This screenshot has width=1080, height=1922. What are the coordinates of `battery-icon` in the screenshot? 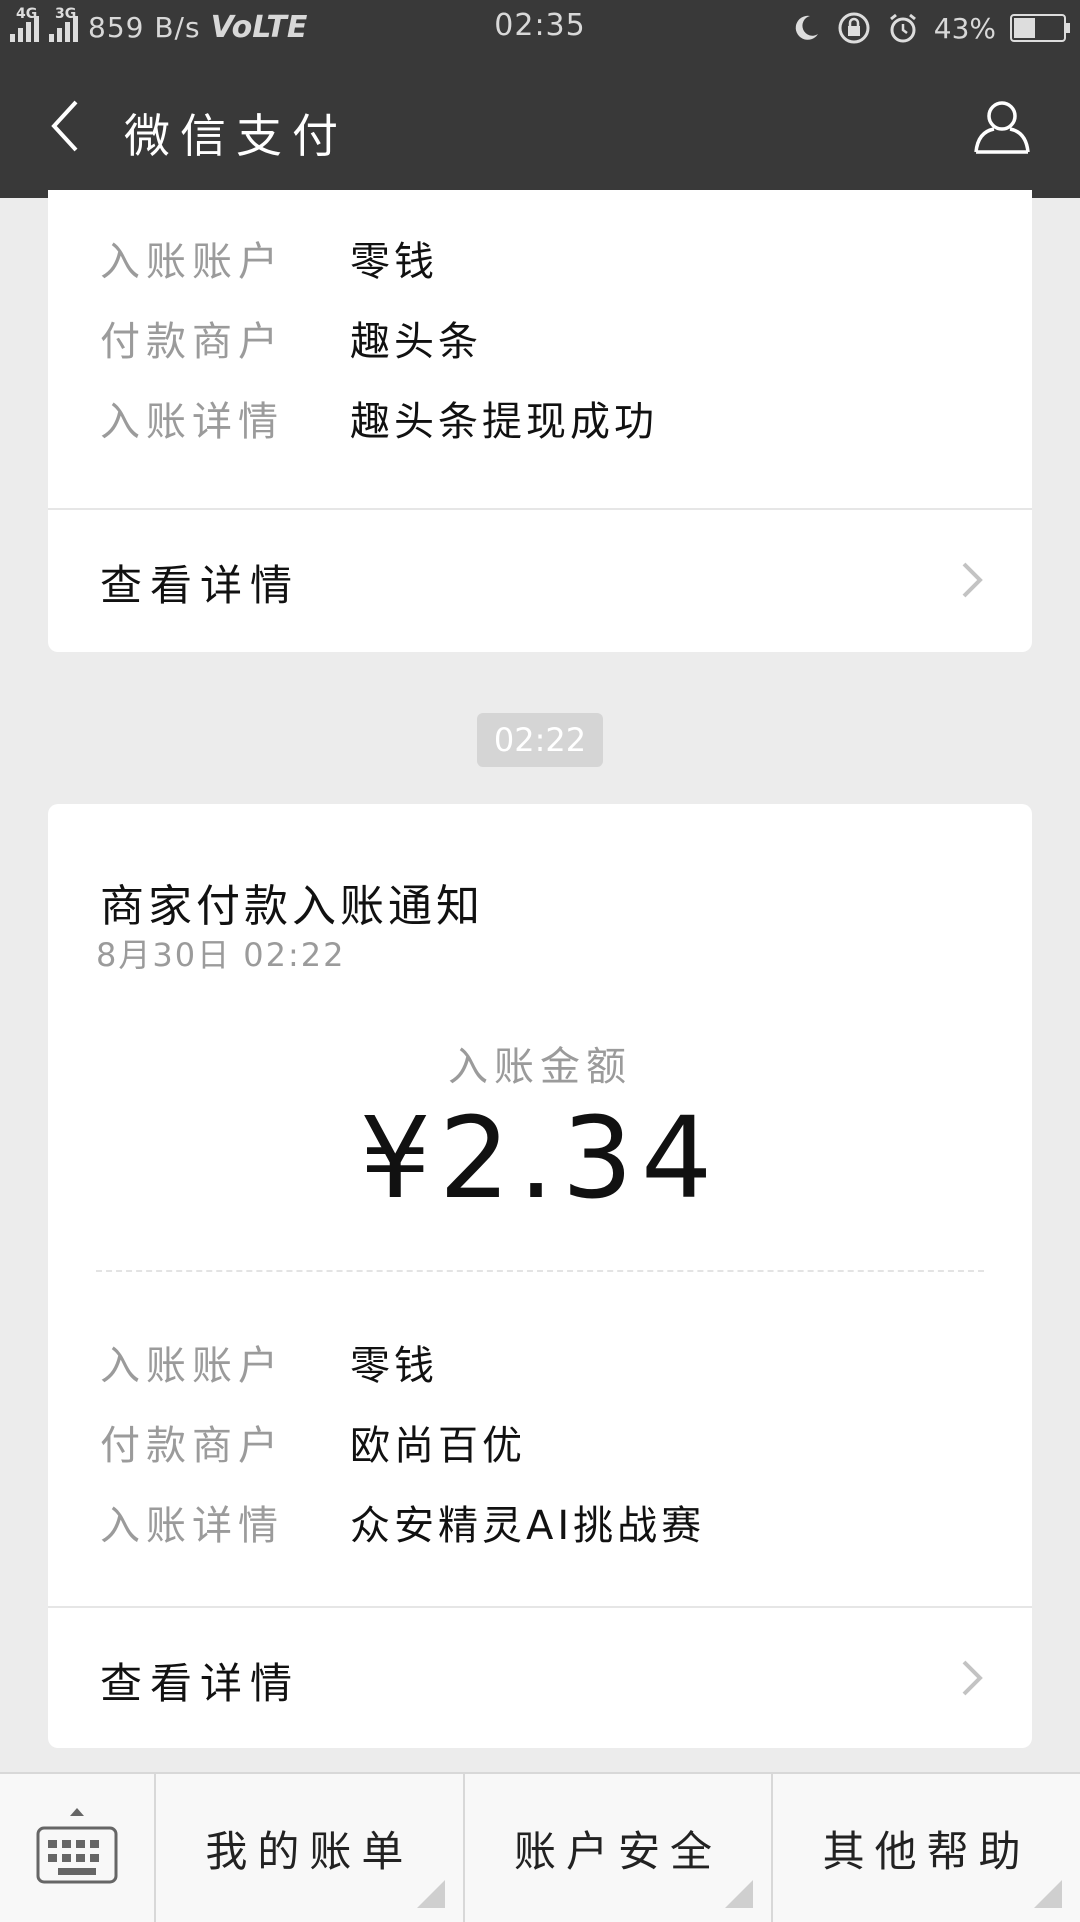 It's located at (1040, 28).